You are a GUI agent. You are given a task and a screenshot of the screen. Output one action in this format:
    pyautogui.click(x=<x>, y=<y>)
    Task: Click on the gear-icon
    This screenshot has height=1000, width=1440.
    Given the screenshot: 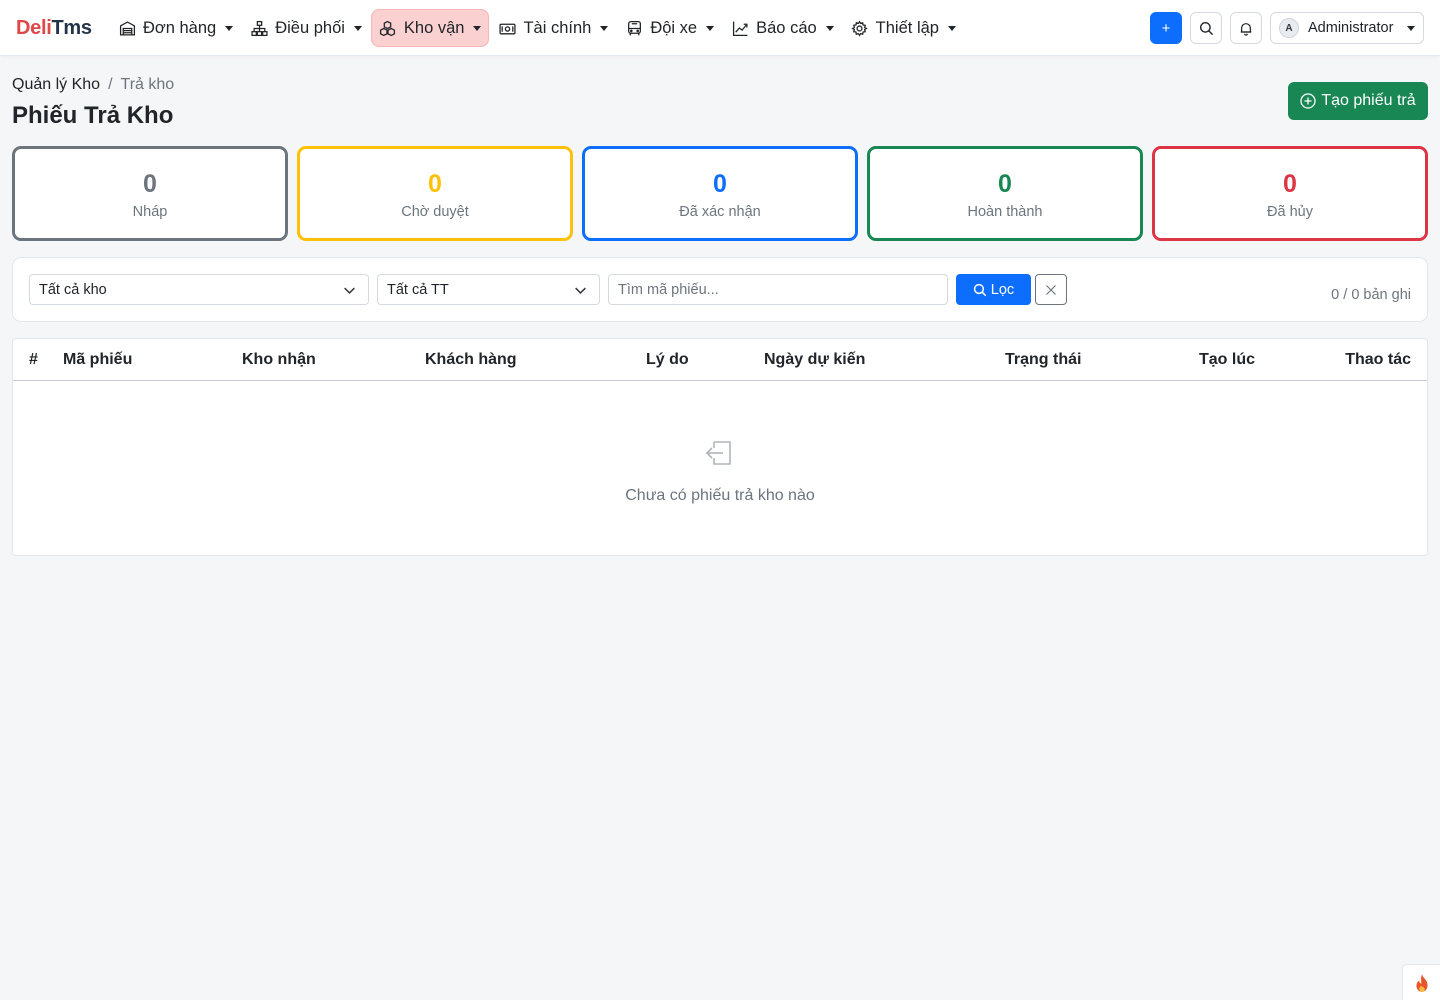 What is the action you would take?
    pyautogui.click(x=860, y=28)
    